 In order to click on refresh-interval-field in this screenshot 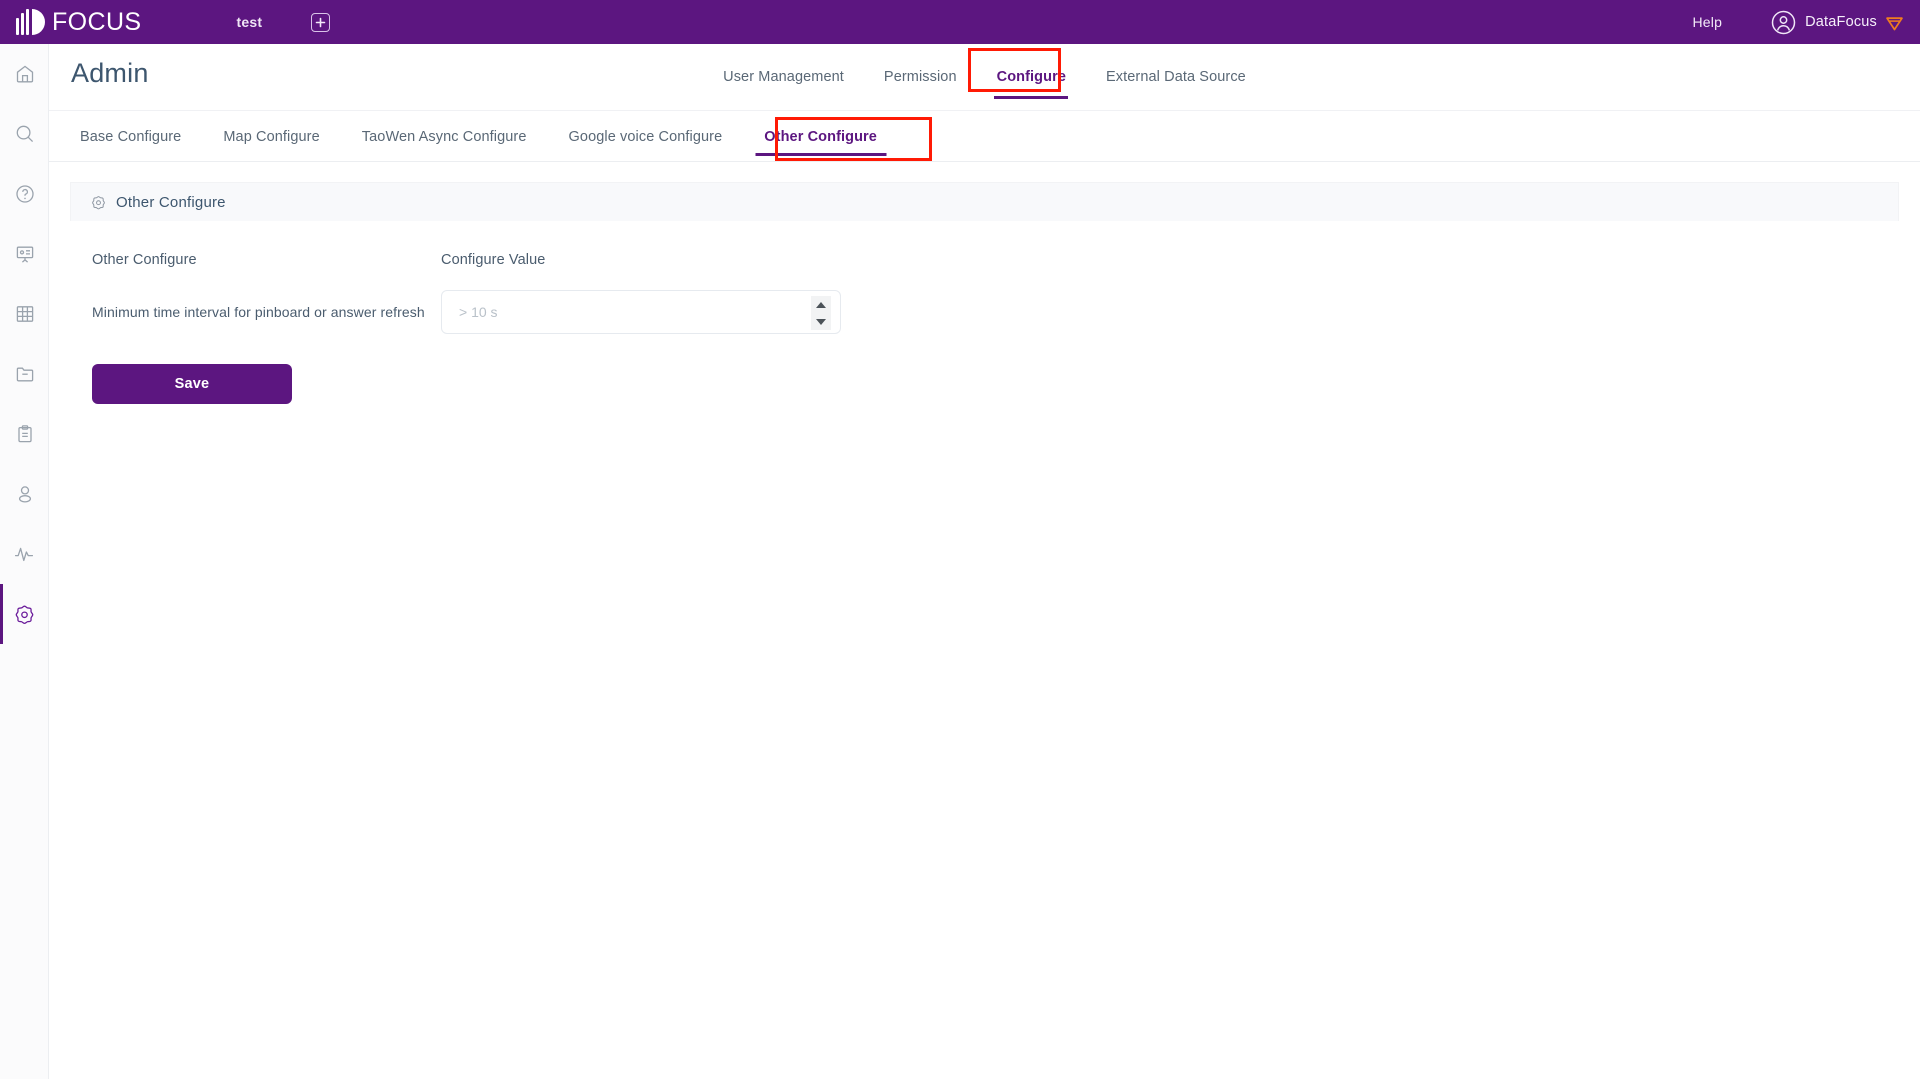, I will do `click(641, 312)`.